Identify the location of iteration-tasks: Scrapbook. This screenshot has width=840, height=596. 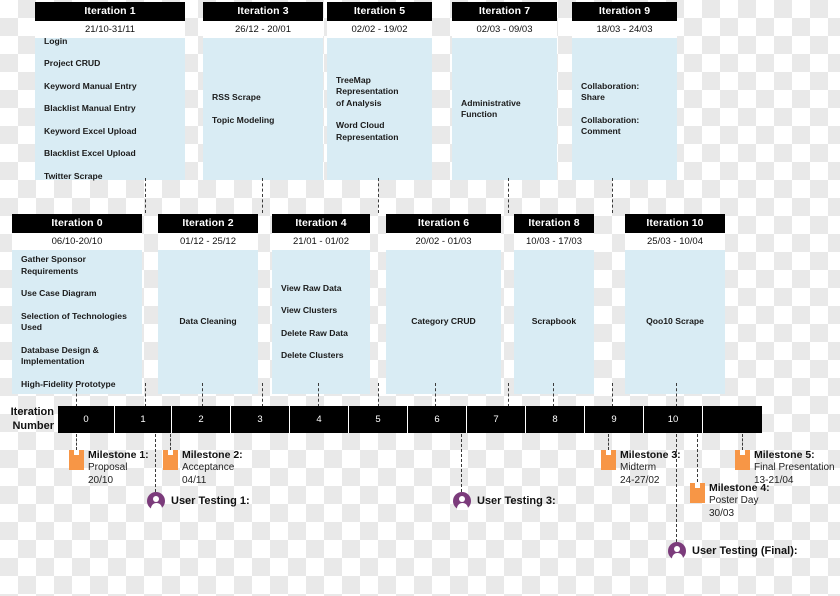
(554, 322).